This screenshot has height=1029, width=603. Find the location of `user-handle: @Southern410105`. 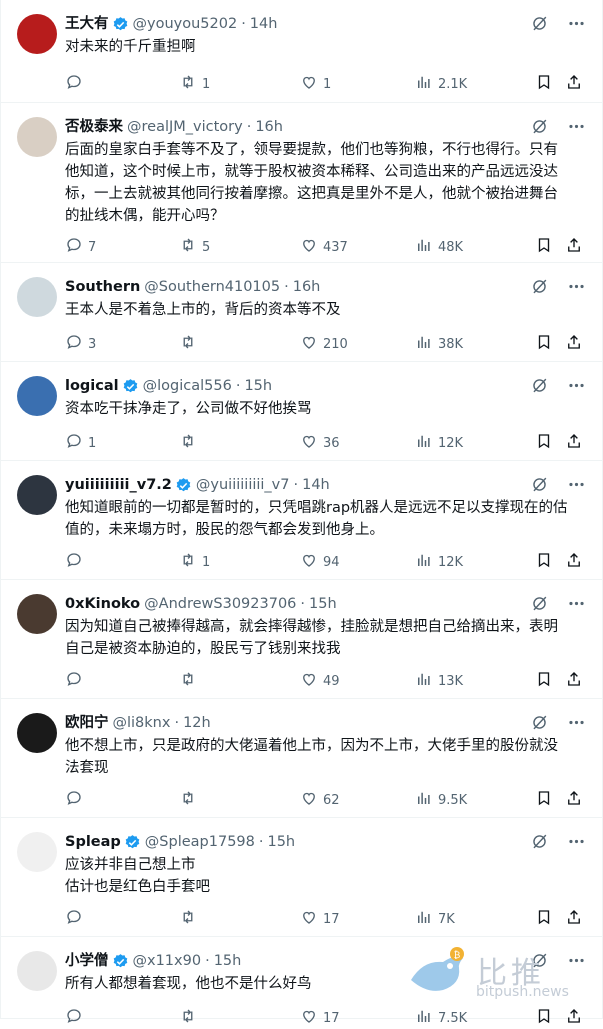

user-handle: @Southern410105 is located at coordinates (212, 287).